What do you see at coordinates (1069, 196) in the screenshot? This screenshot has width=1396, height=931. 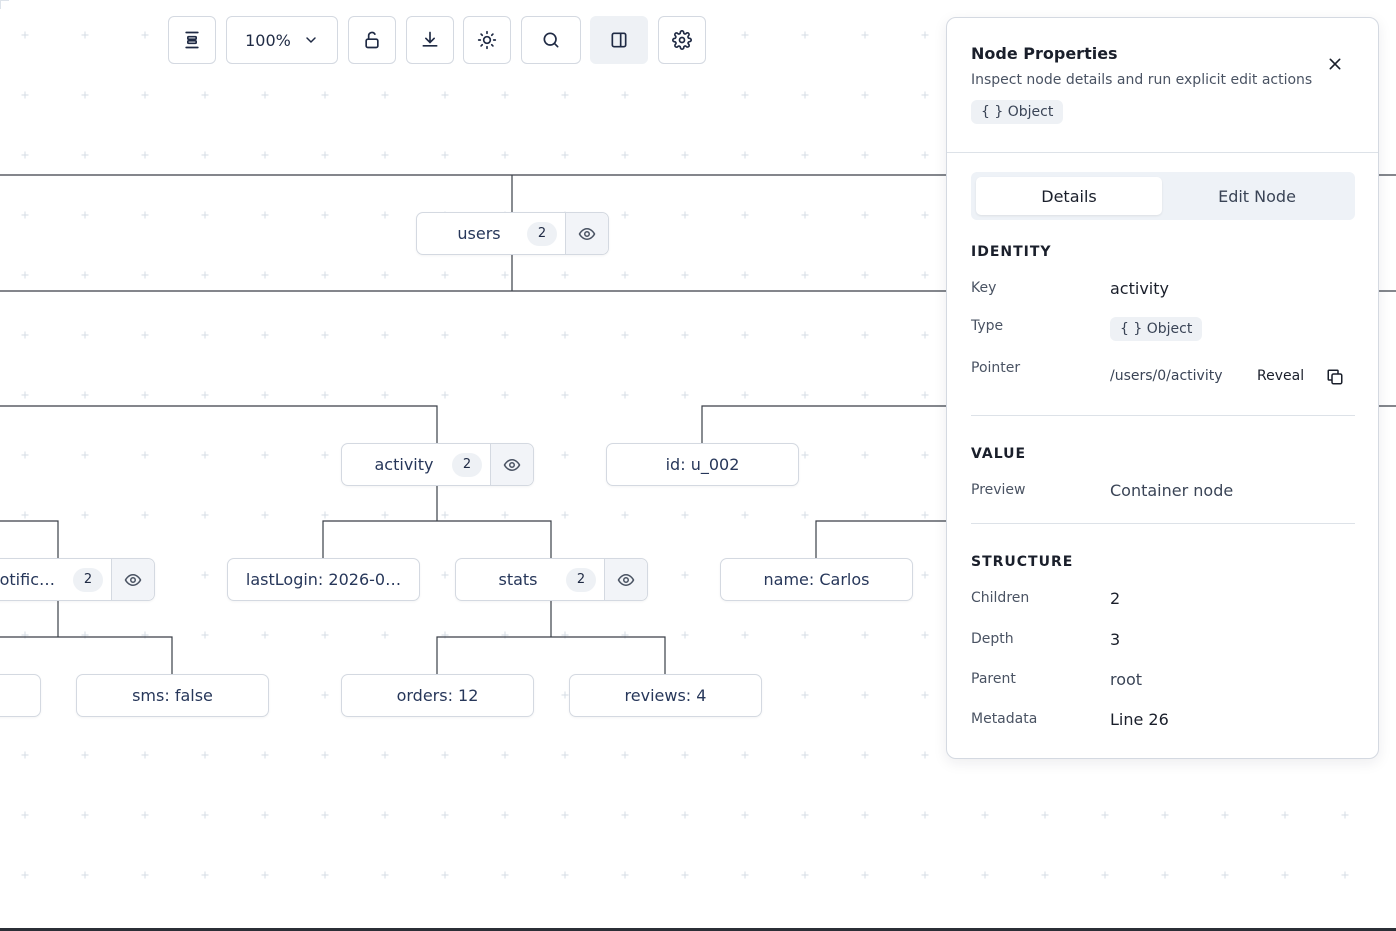 I see `tab-details: Details` at bounding box center [1069, 196].